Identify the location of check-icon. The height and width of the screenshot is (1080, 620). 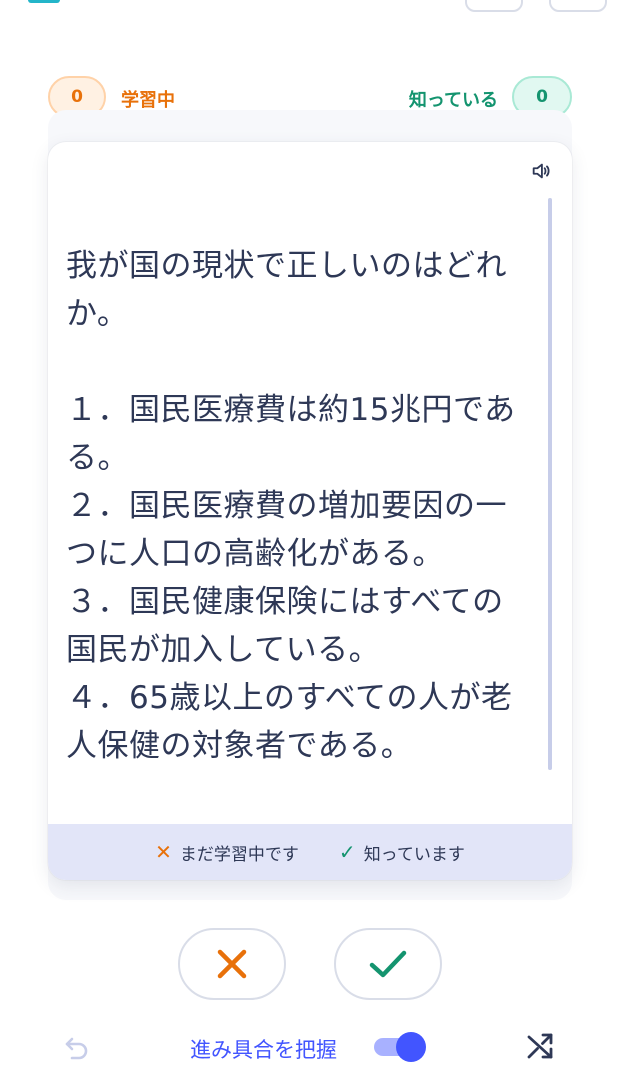
(388, 964).